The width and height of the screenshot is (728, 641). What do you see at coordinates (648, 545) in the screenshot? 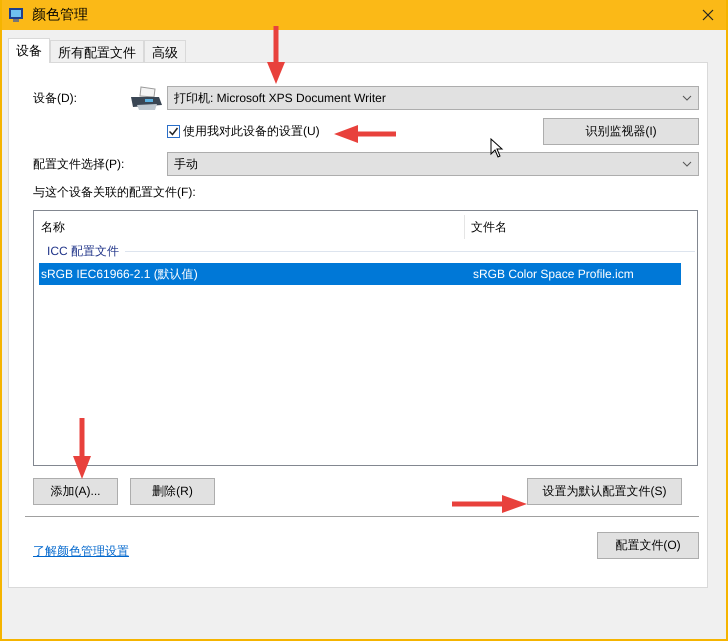
I see `profiles-button: 配置文件(O)` at bounding box center [648, 545].